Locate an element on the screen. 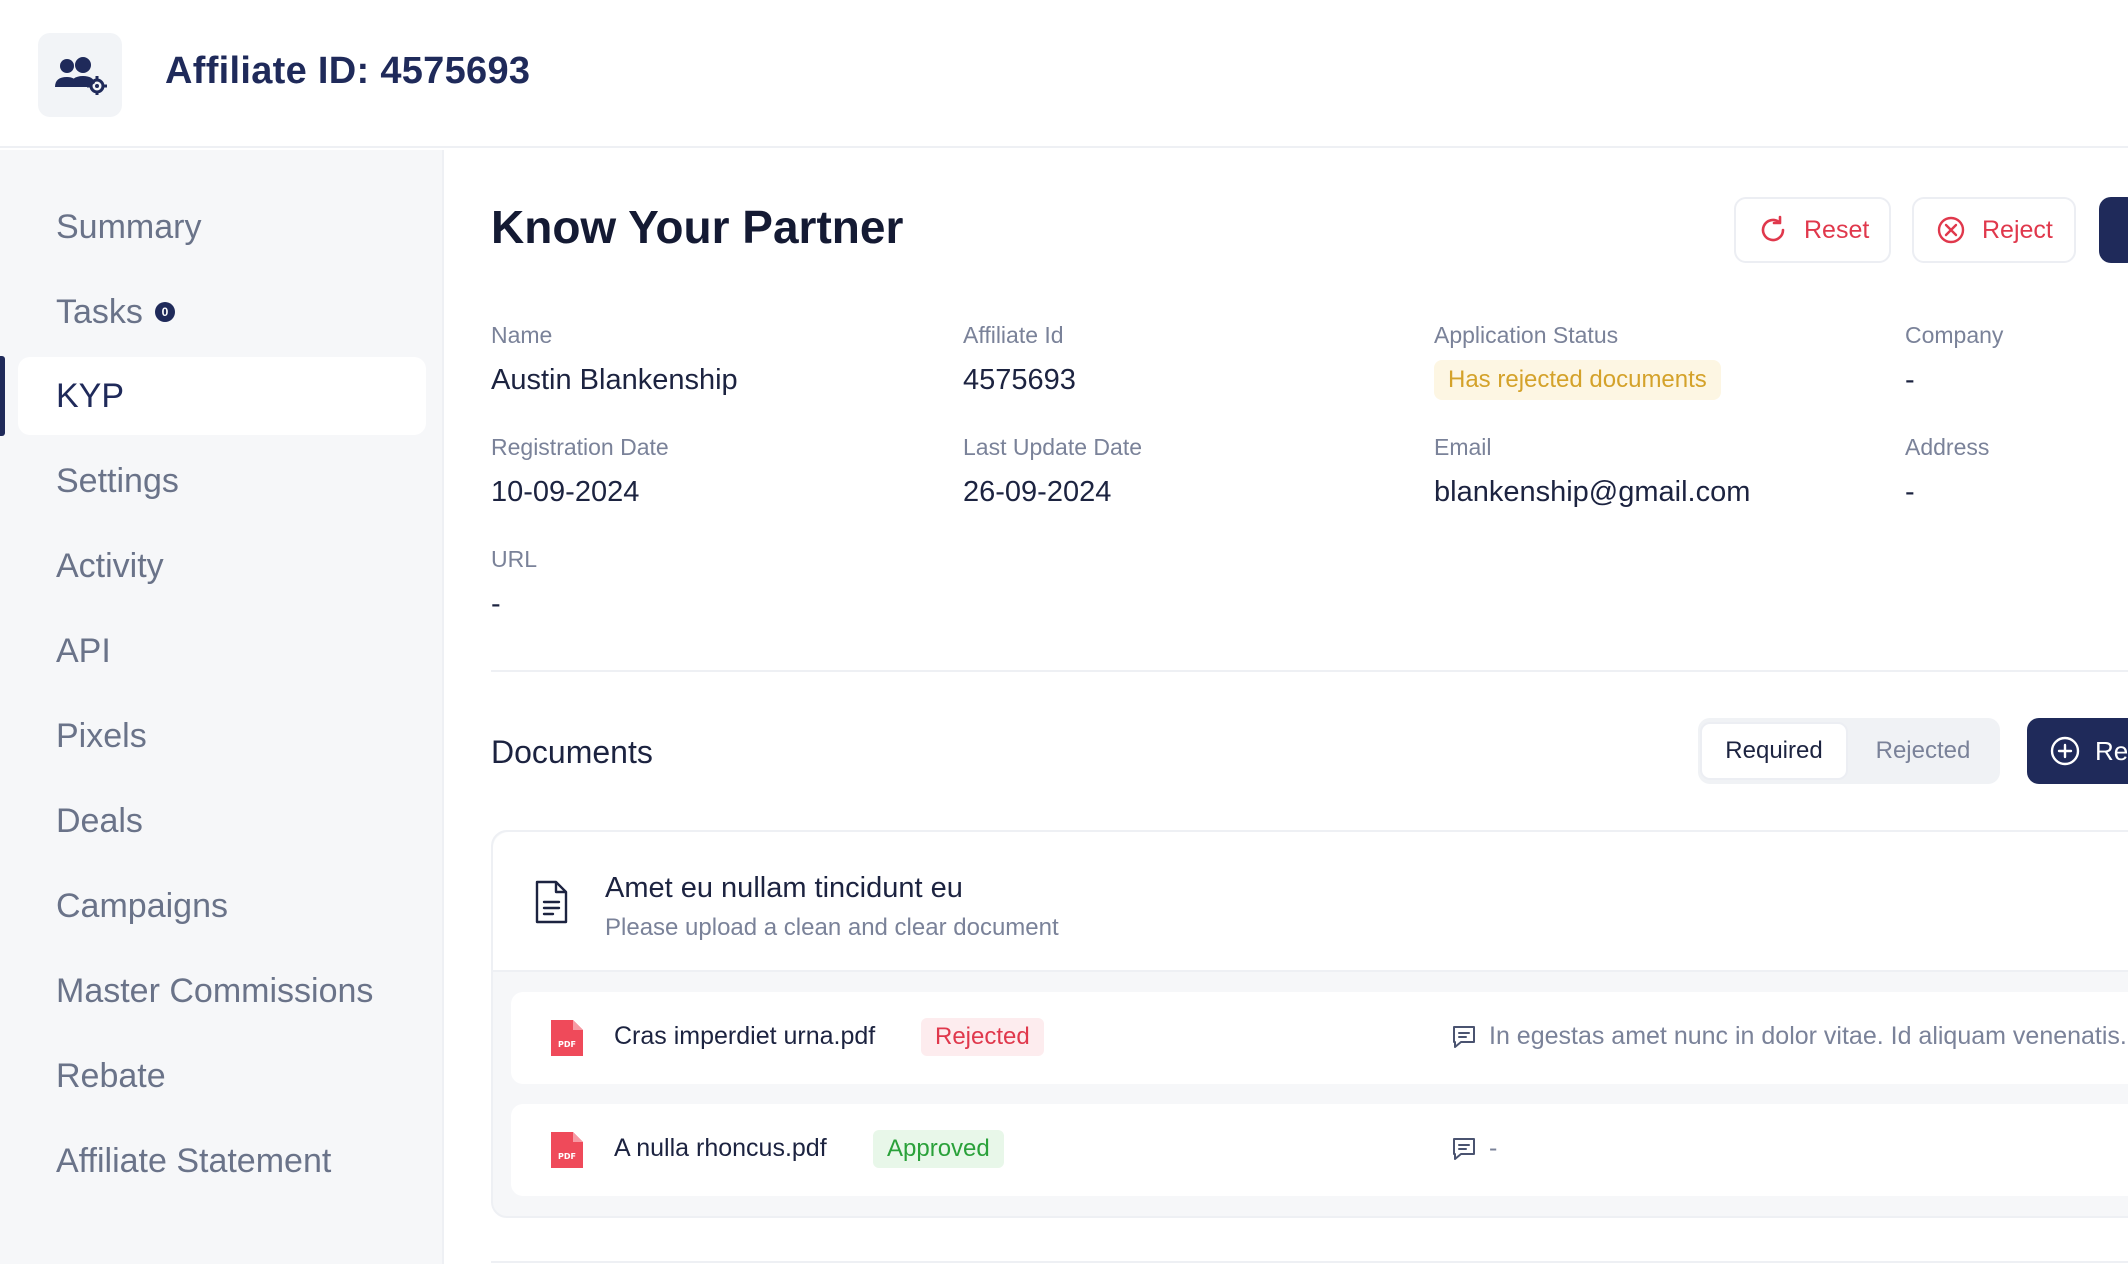 This screenshot has width=2128, height=1264. sidebar-item-label: Summary is located at coordinates (129, 226).